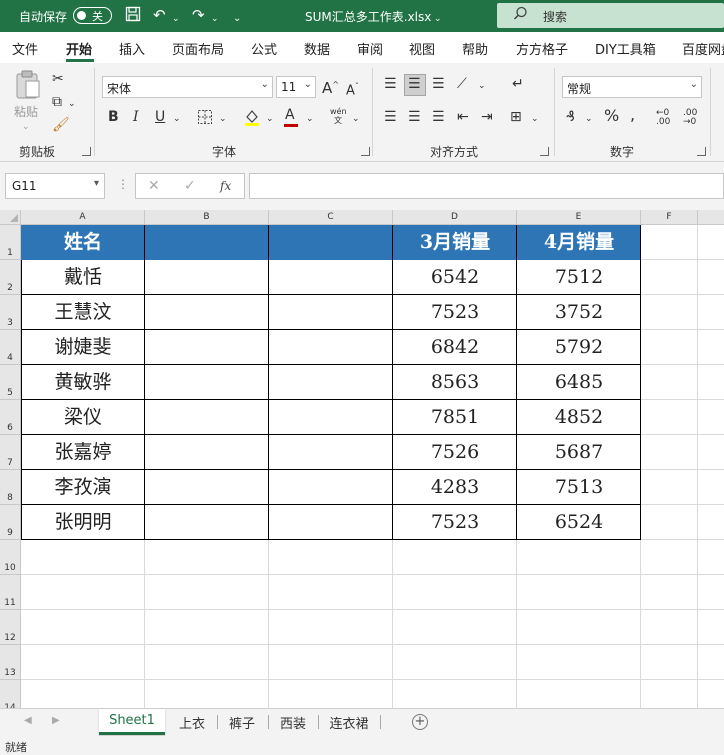 The height and width of the screenshot is (755, 724). I want to click on save-icon, so click(133, 16).